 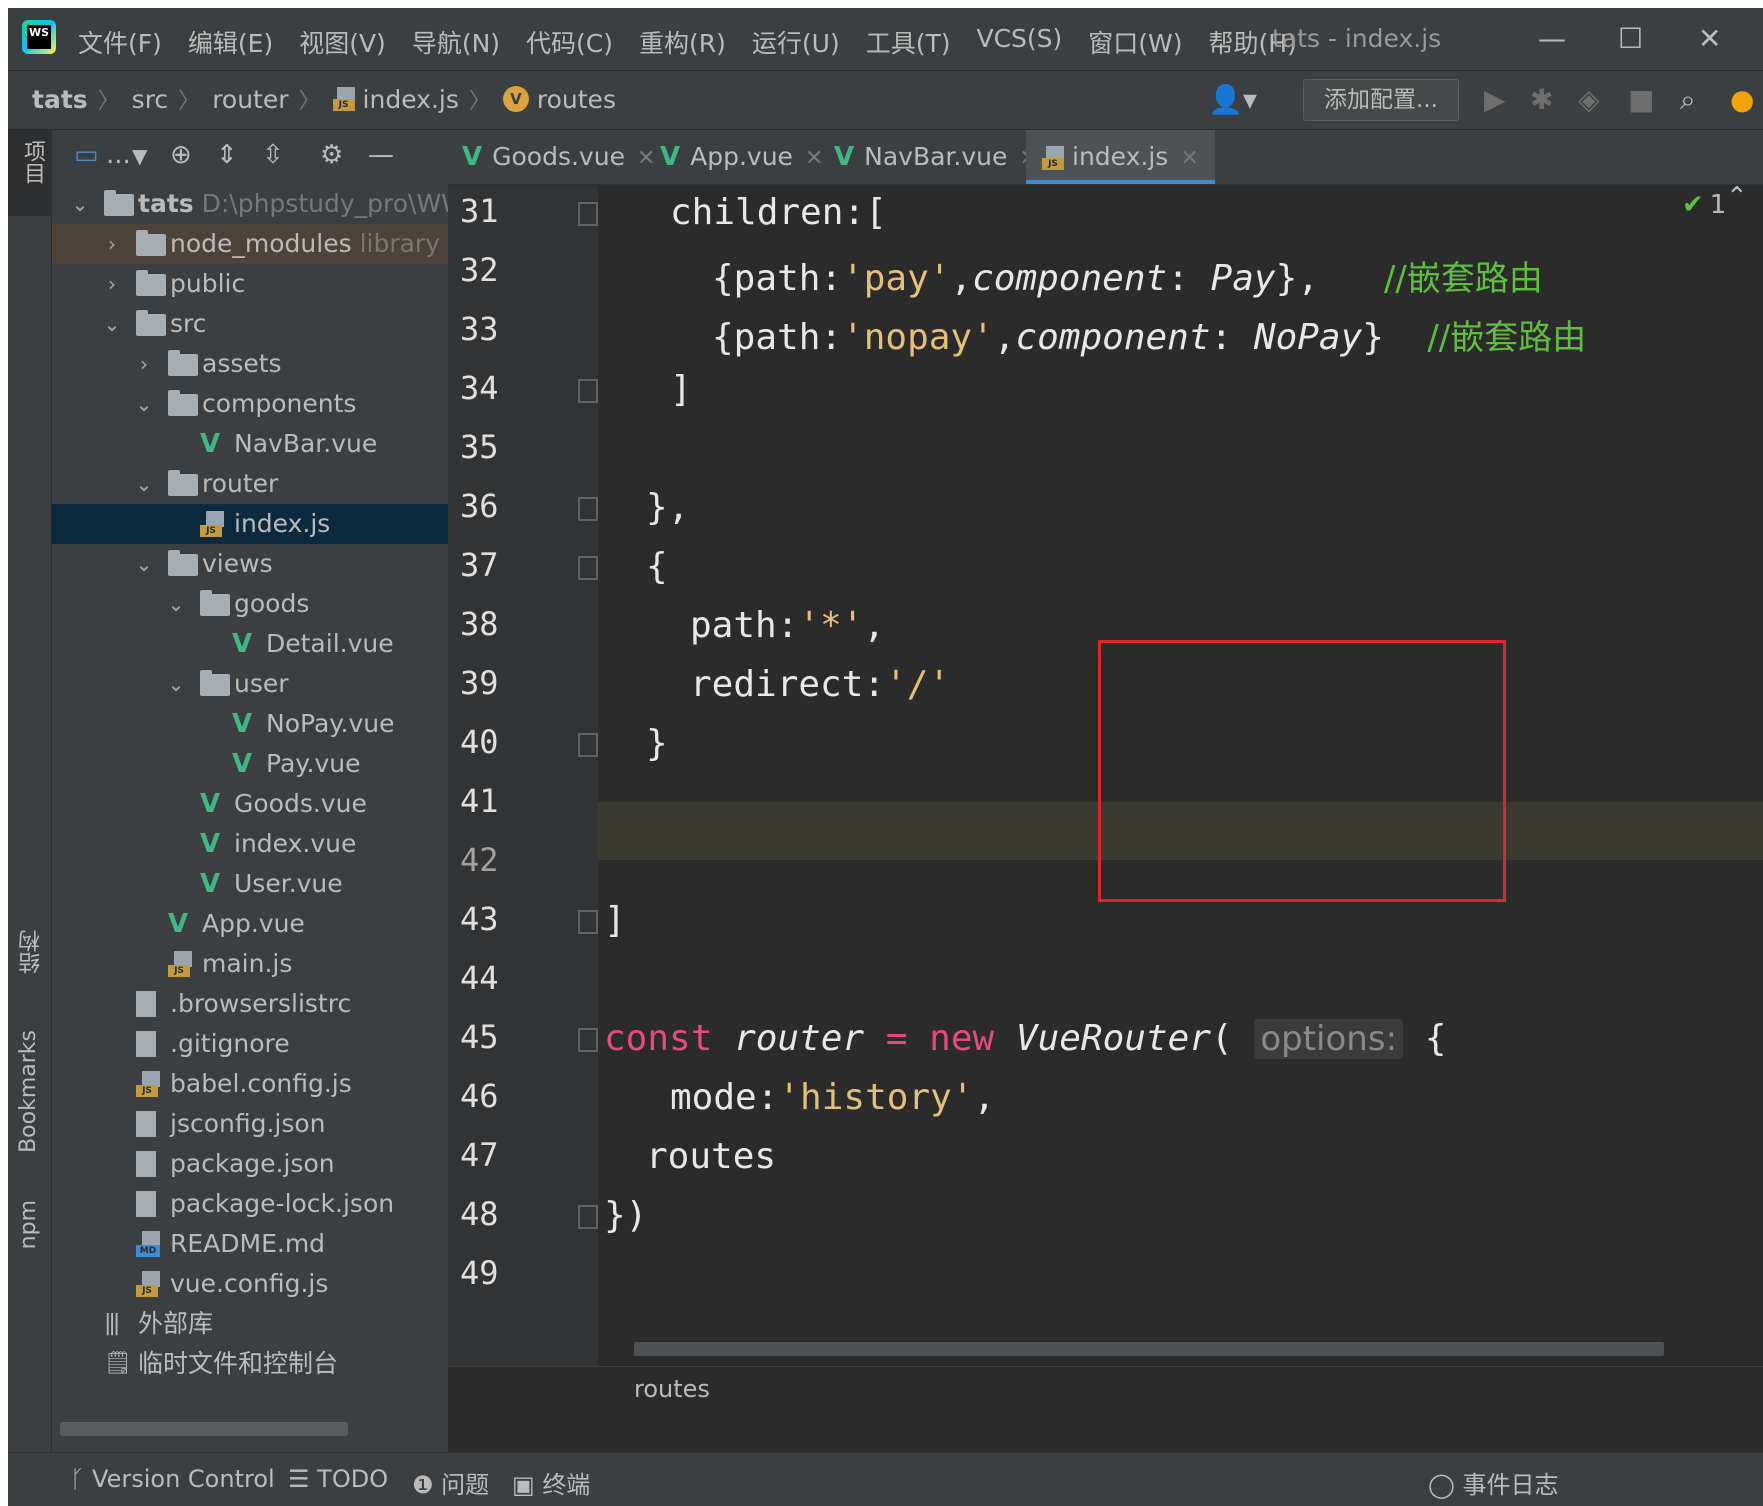 I want to click on run-icon: ▶, so click(x=1495, y=99).